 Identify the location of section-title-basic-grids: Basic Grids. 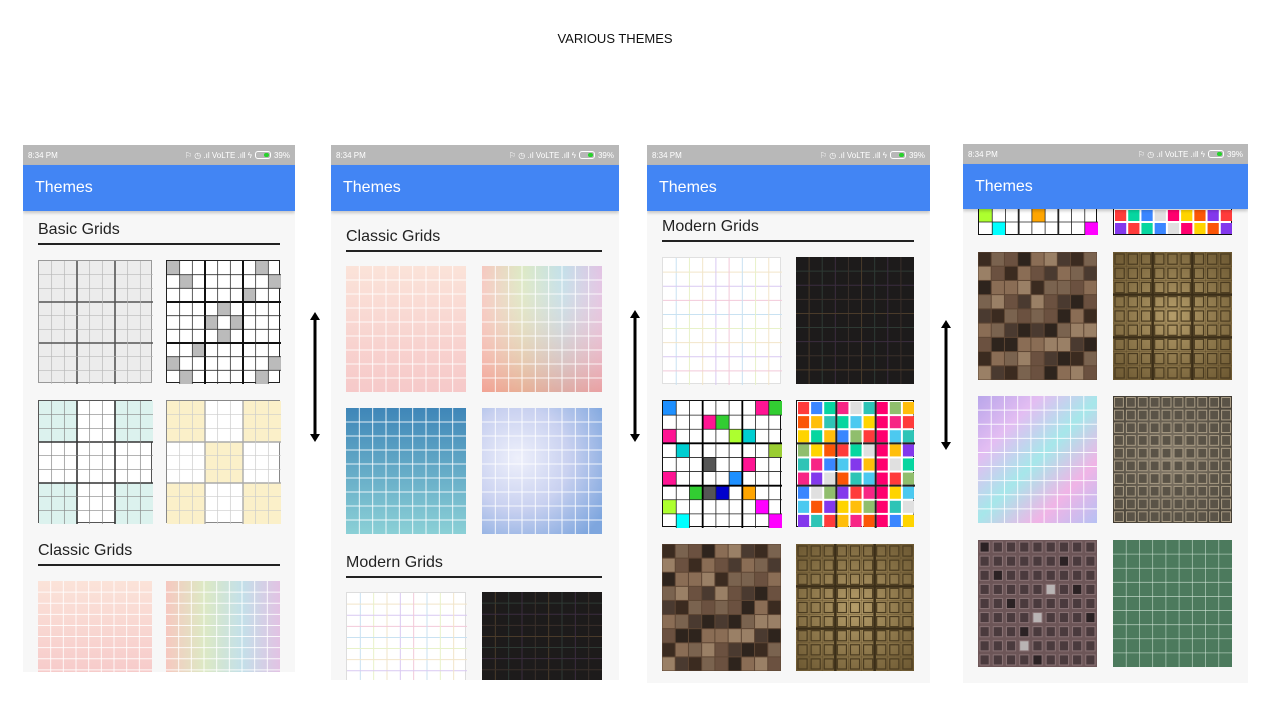
(79, 229).